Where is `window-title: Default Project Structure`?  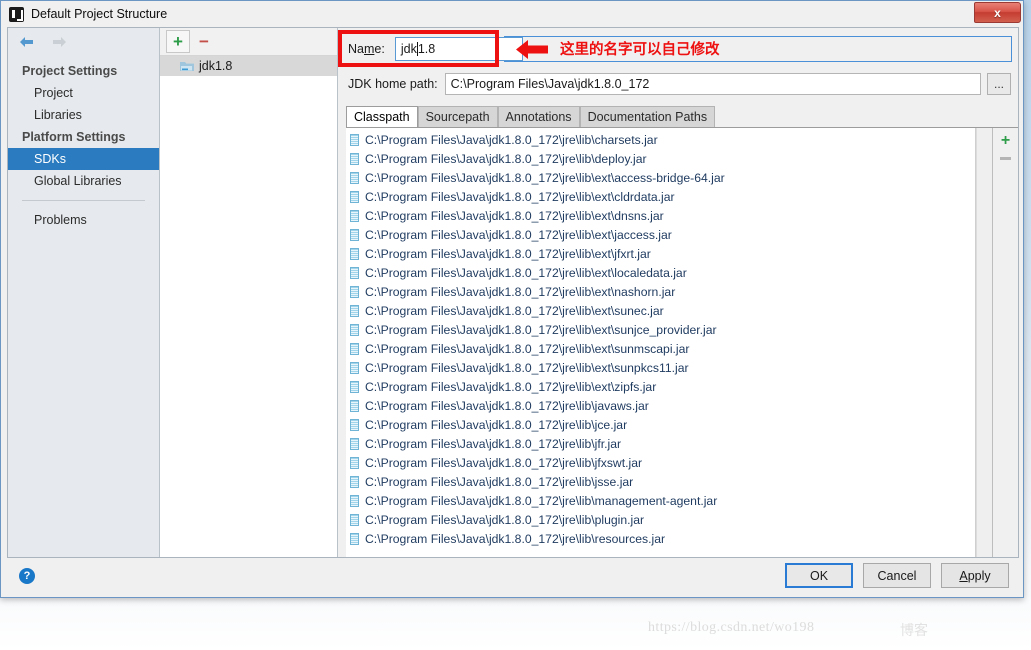 window-title: Default Project Structure is located at coordinates (99, 14).